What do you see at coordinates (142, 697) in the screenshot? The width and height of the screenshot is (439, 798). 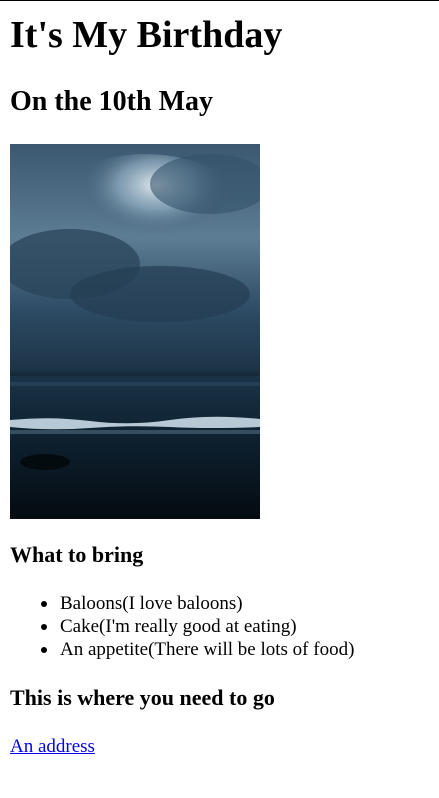 I see `location-heading: This is where you need to go` at bounding box center [142, 697].